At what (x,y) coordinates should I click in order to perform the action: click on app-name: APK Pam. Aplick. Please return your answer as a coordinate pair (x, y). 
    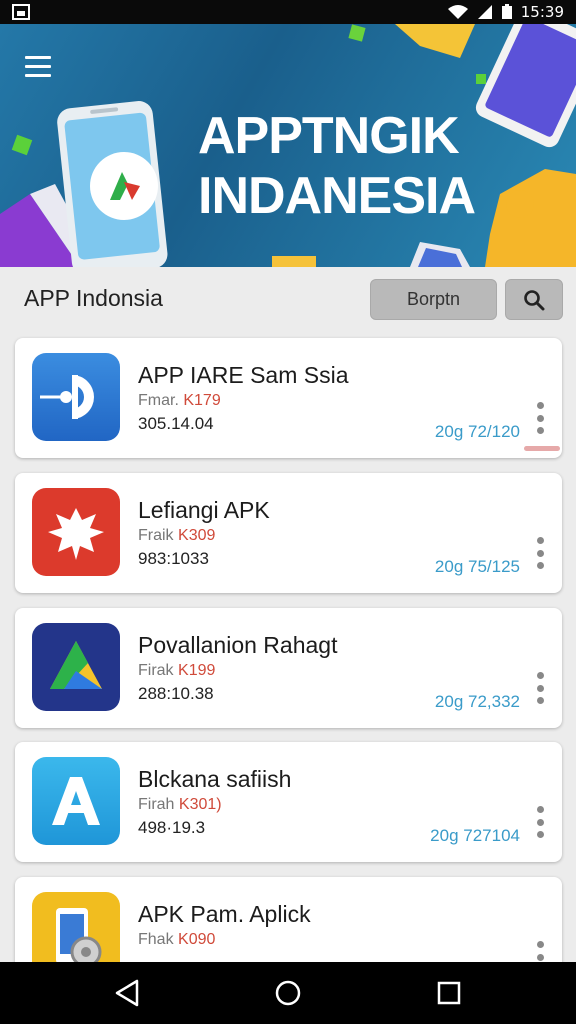
    Looking at the image, I should click on (224, 914).